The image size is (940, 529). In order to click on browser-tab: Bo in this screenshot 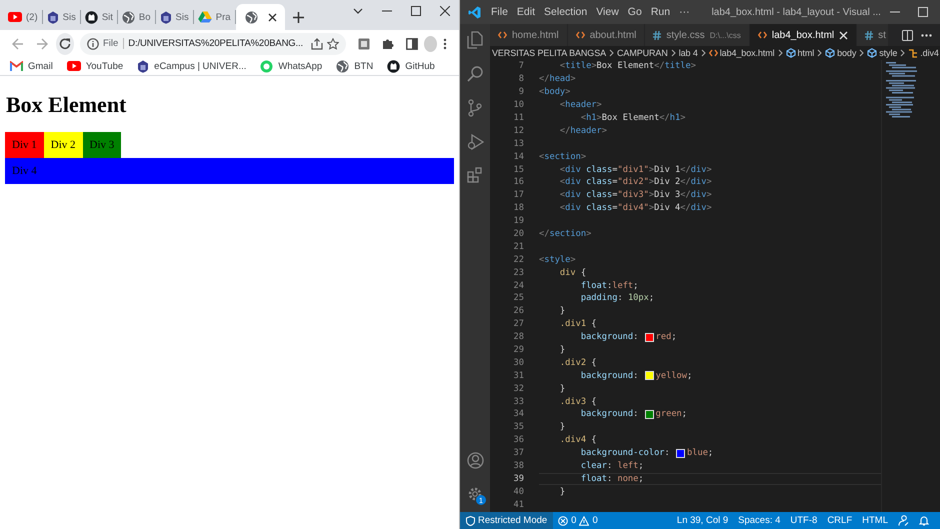, I will do `click(136, 17)`.